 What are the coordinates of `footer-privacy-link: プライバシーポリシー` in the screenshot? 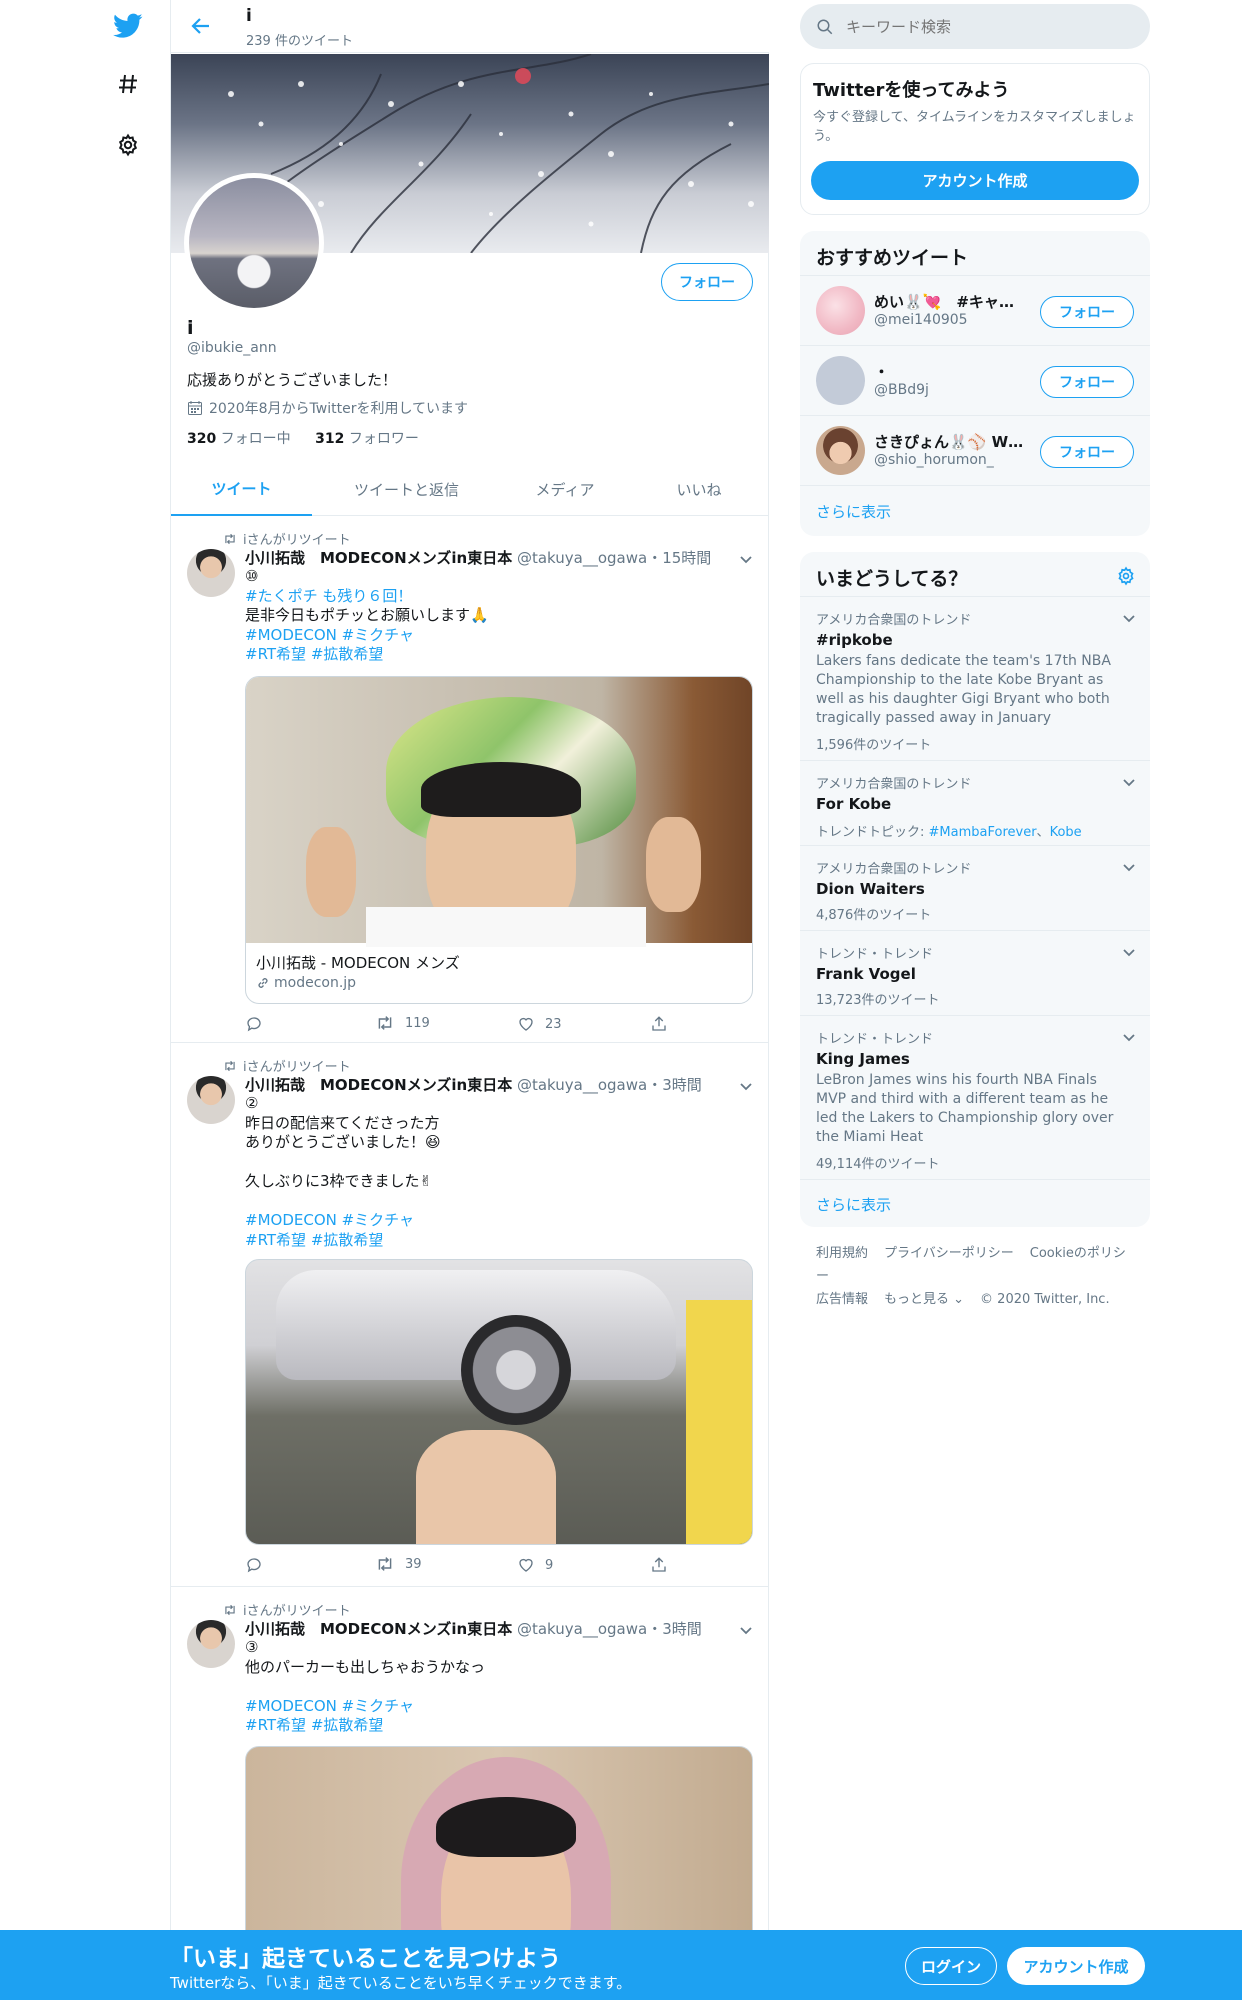 It's located at (949, 1253).